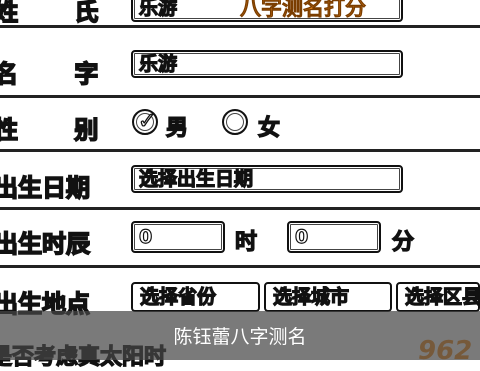 The width and height of the screenshot is (480, 371). Describe the element at coordinates (438, 297) in the screenshot. I see `district-select: 选择区县` at that location.